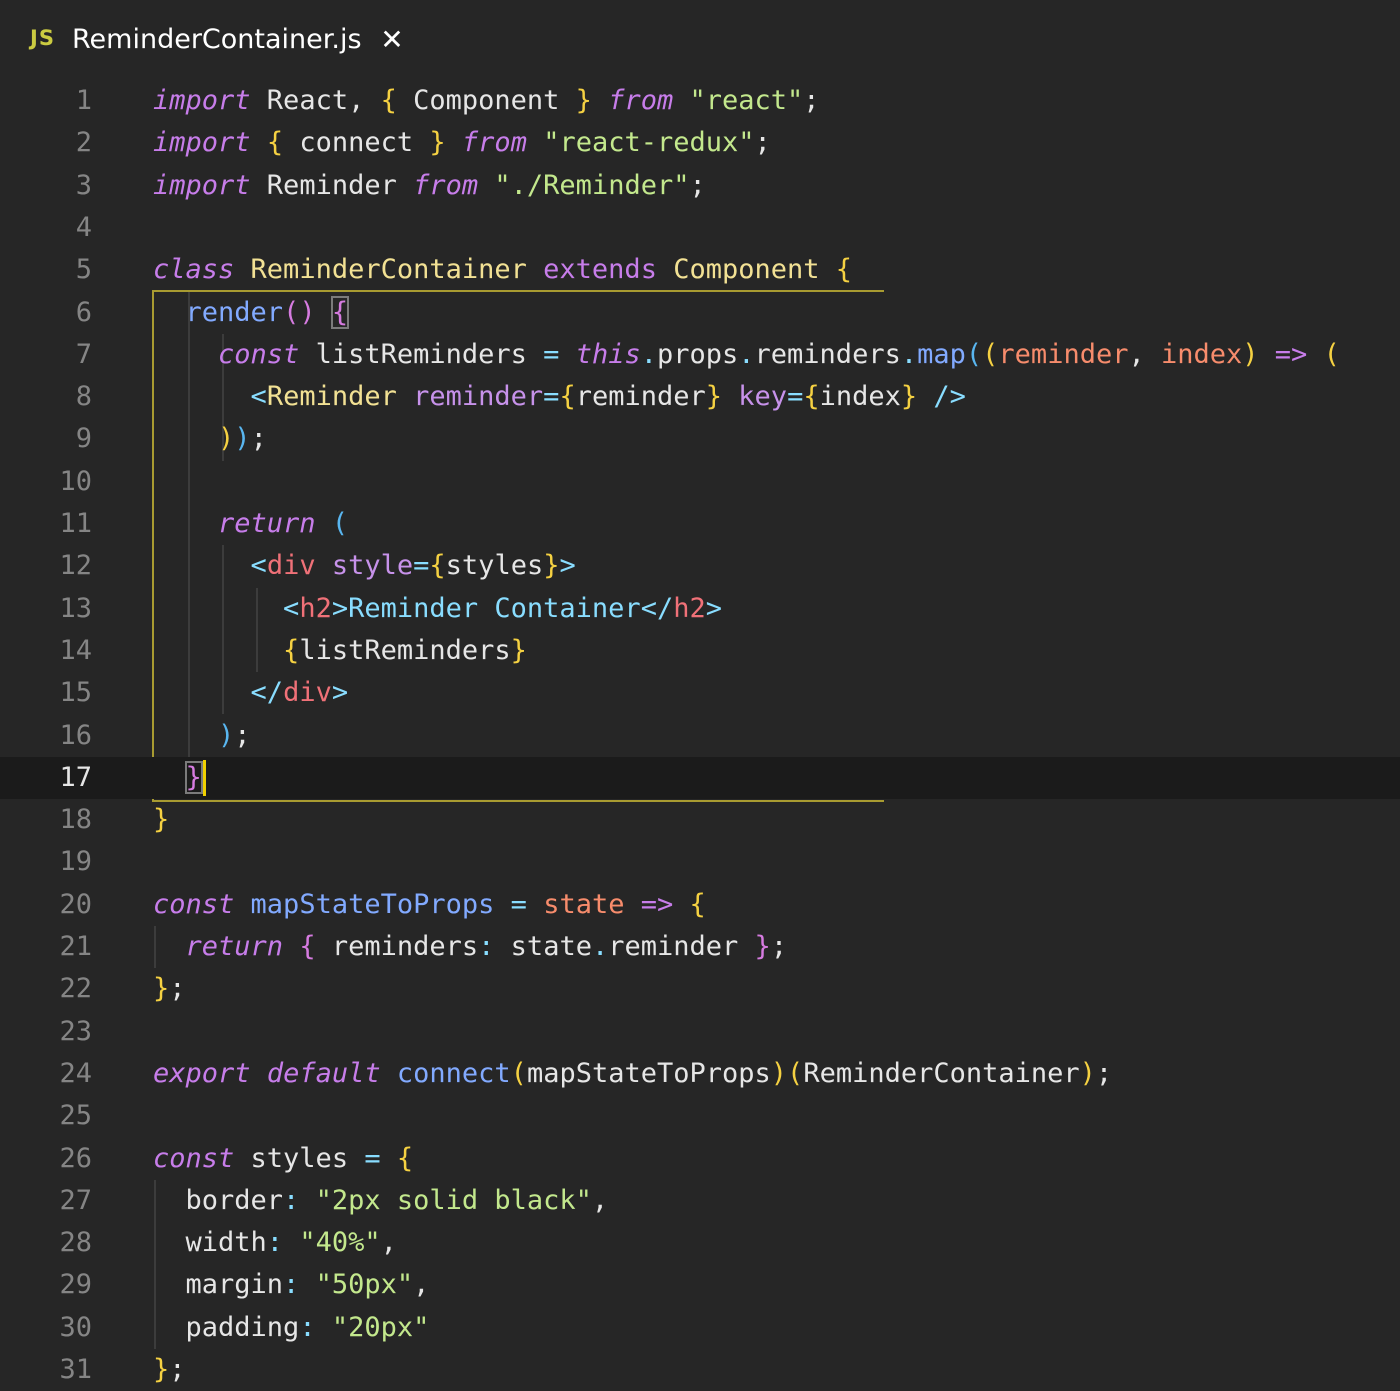 Image resolution: width=1400 pixels, height=1391 pixels. What do you see at coordinates (356, 143) in the screenshot?
I see `code-token: connect` at bounding box center [356, 143].